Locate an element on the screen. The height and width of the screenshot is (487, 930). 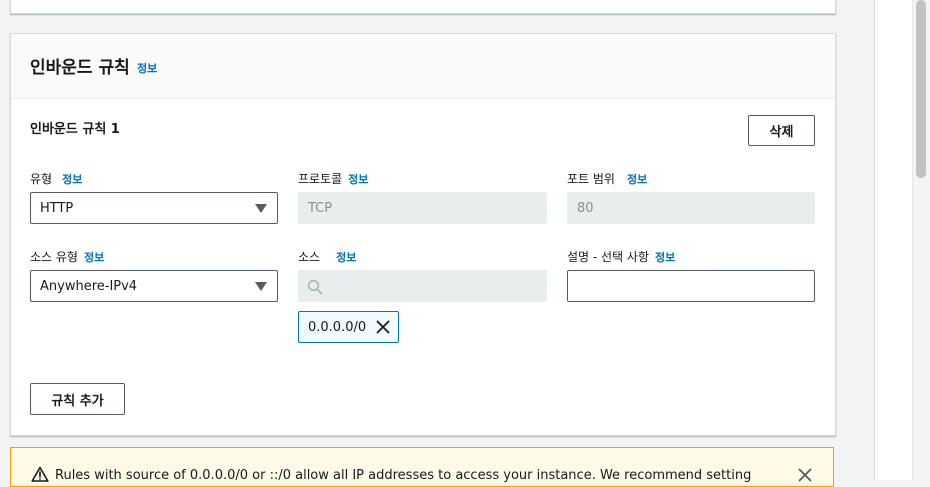
add-rule-button: 규칙 추가 is located at coordinates (77, 399).